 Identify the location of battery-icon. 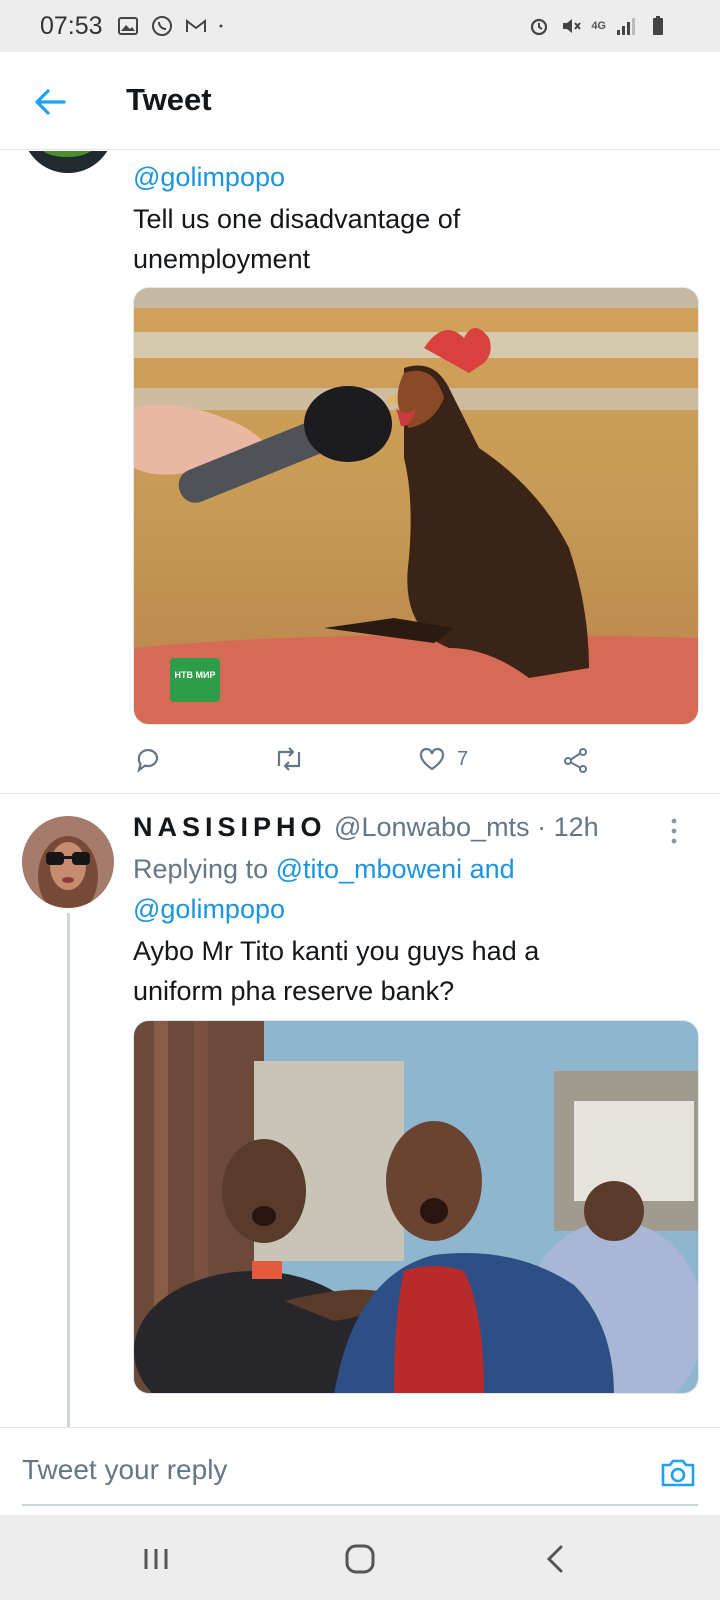
(658, 25).